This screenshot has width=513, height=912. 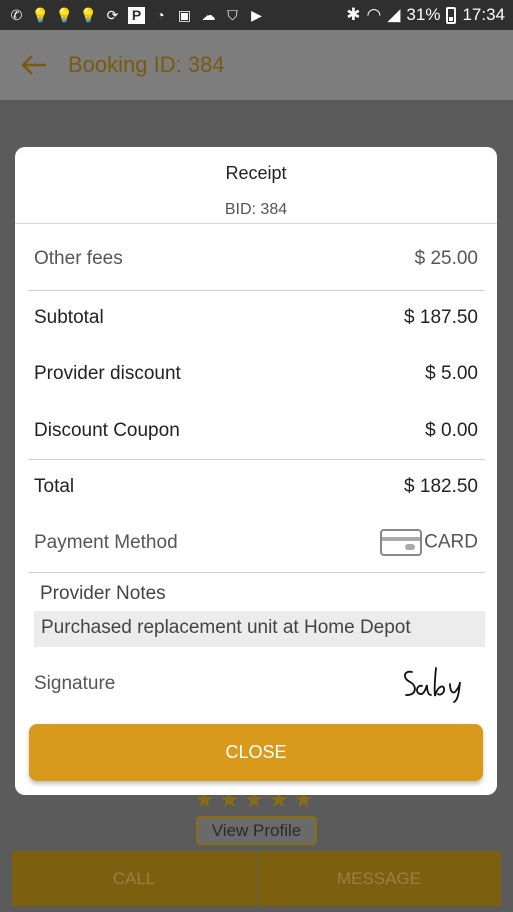 I want to click on payment-value: CARD, so click(x=451, y=542).